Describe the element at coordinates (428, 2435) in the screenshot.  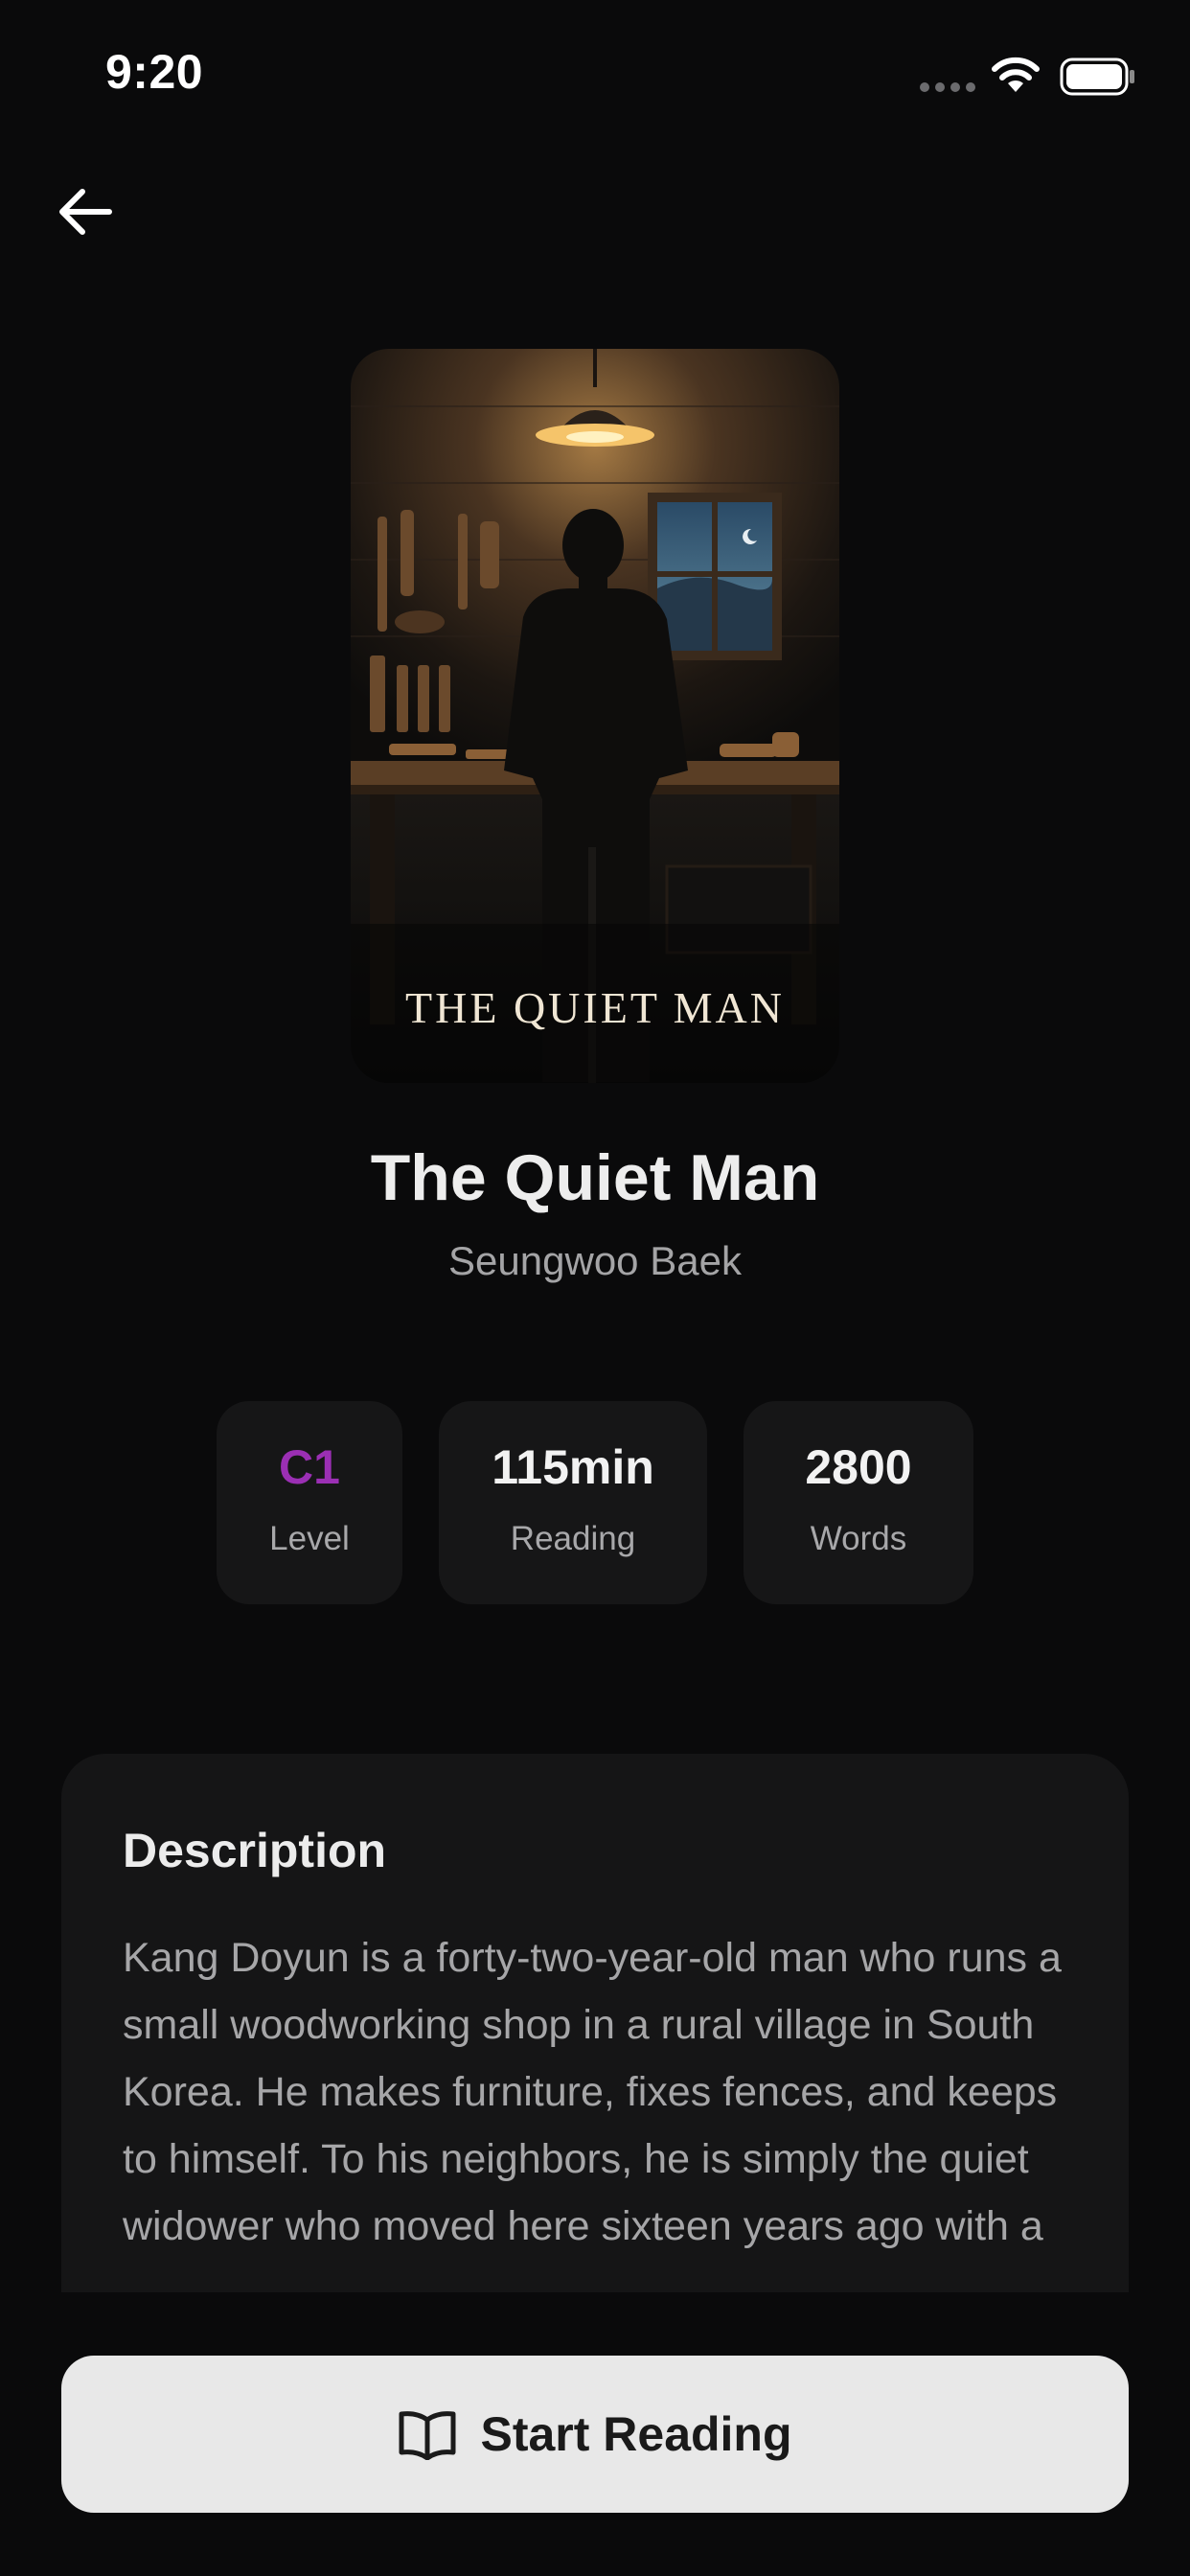
I see `open-book-icon` at that location.